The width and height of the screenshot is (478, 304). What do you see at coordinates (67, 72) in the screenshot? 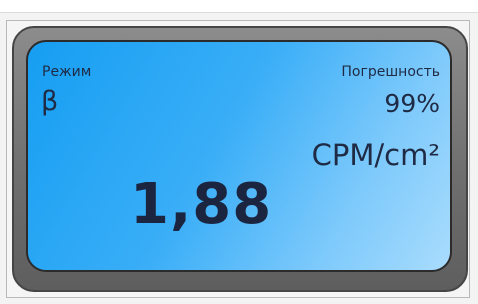
I see `mode-label: Режим` at bounding box center [67, 72].